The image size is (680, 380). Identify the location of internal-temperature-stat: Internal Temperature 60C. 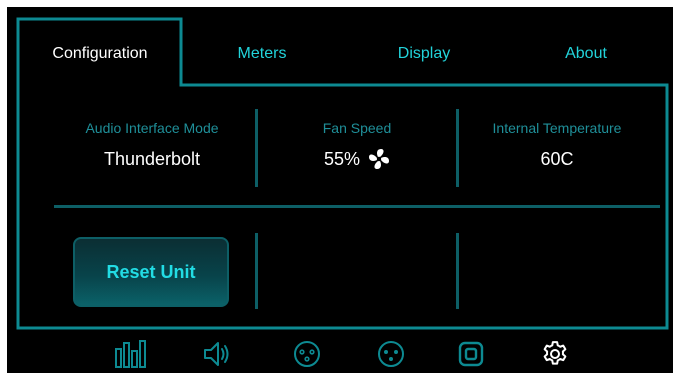
(557, 144).